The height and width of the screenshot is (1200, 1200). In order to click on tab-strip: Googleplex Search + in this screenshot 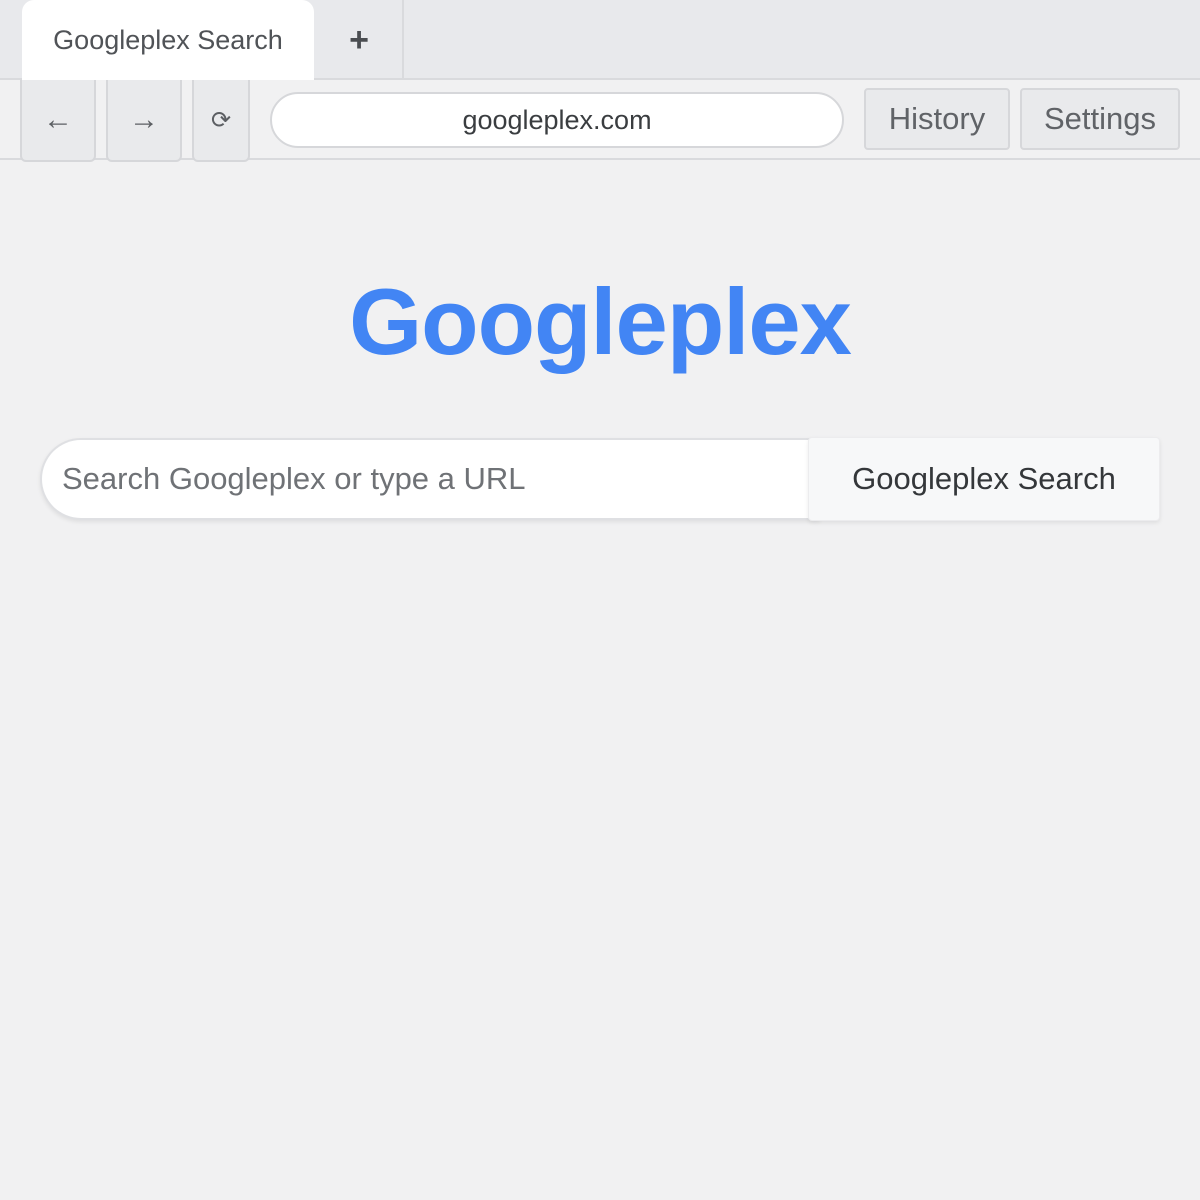, I will do `click(600, 40)`.